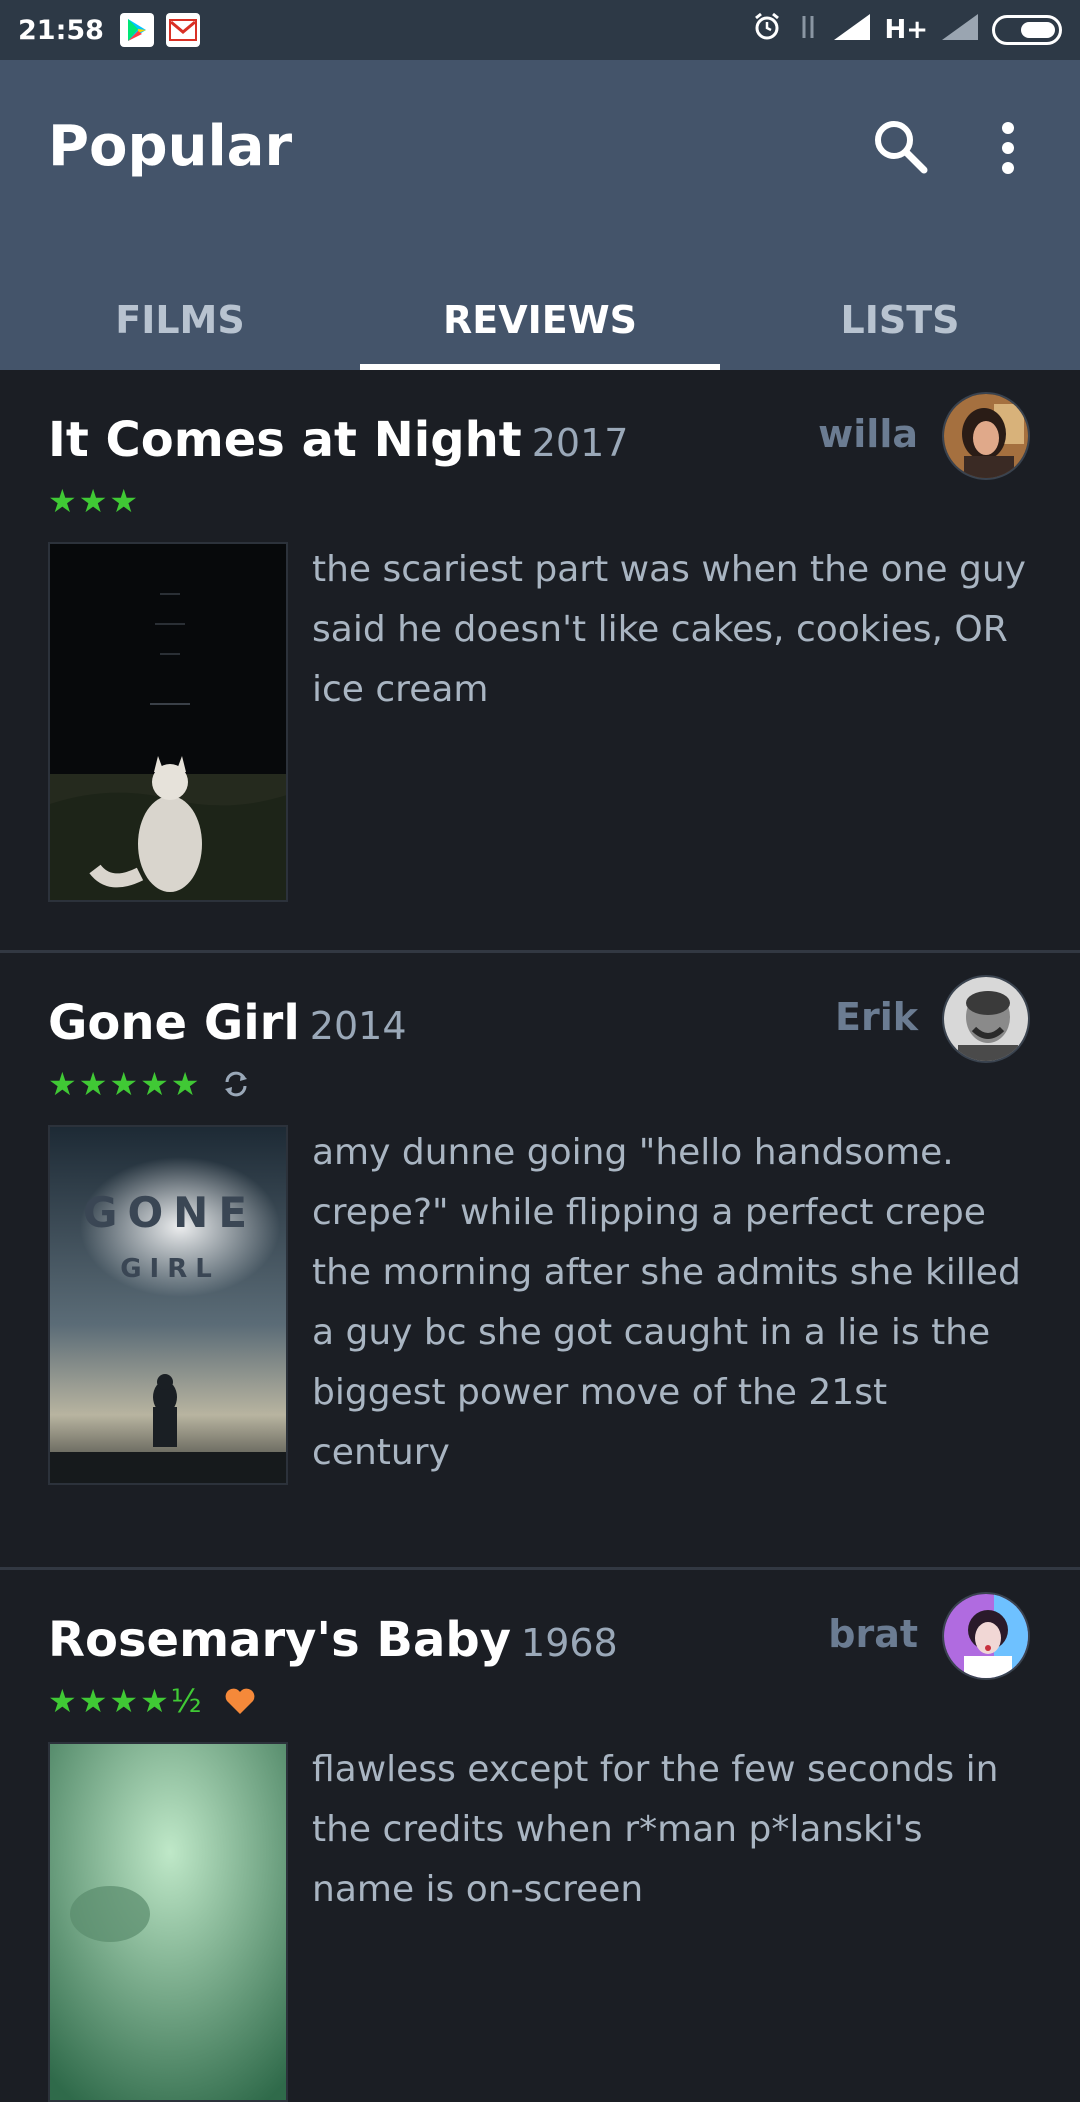 This screenshot has height=2102, width=1080. I want to click on tab-label: FILMS, so click(180, 320).